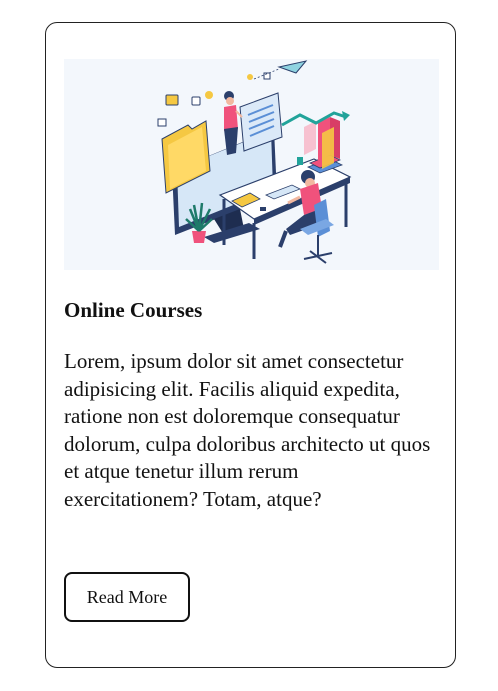  What do you see at coordinates (133, 310) in the screenshot?
I see `card-title: Online Courses` at bounding box center [133, 310].